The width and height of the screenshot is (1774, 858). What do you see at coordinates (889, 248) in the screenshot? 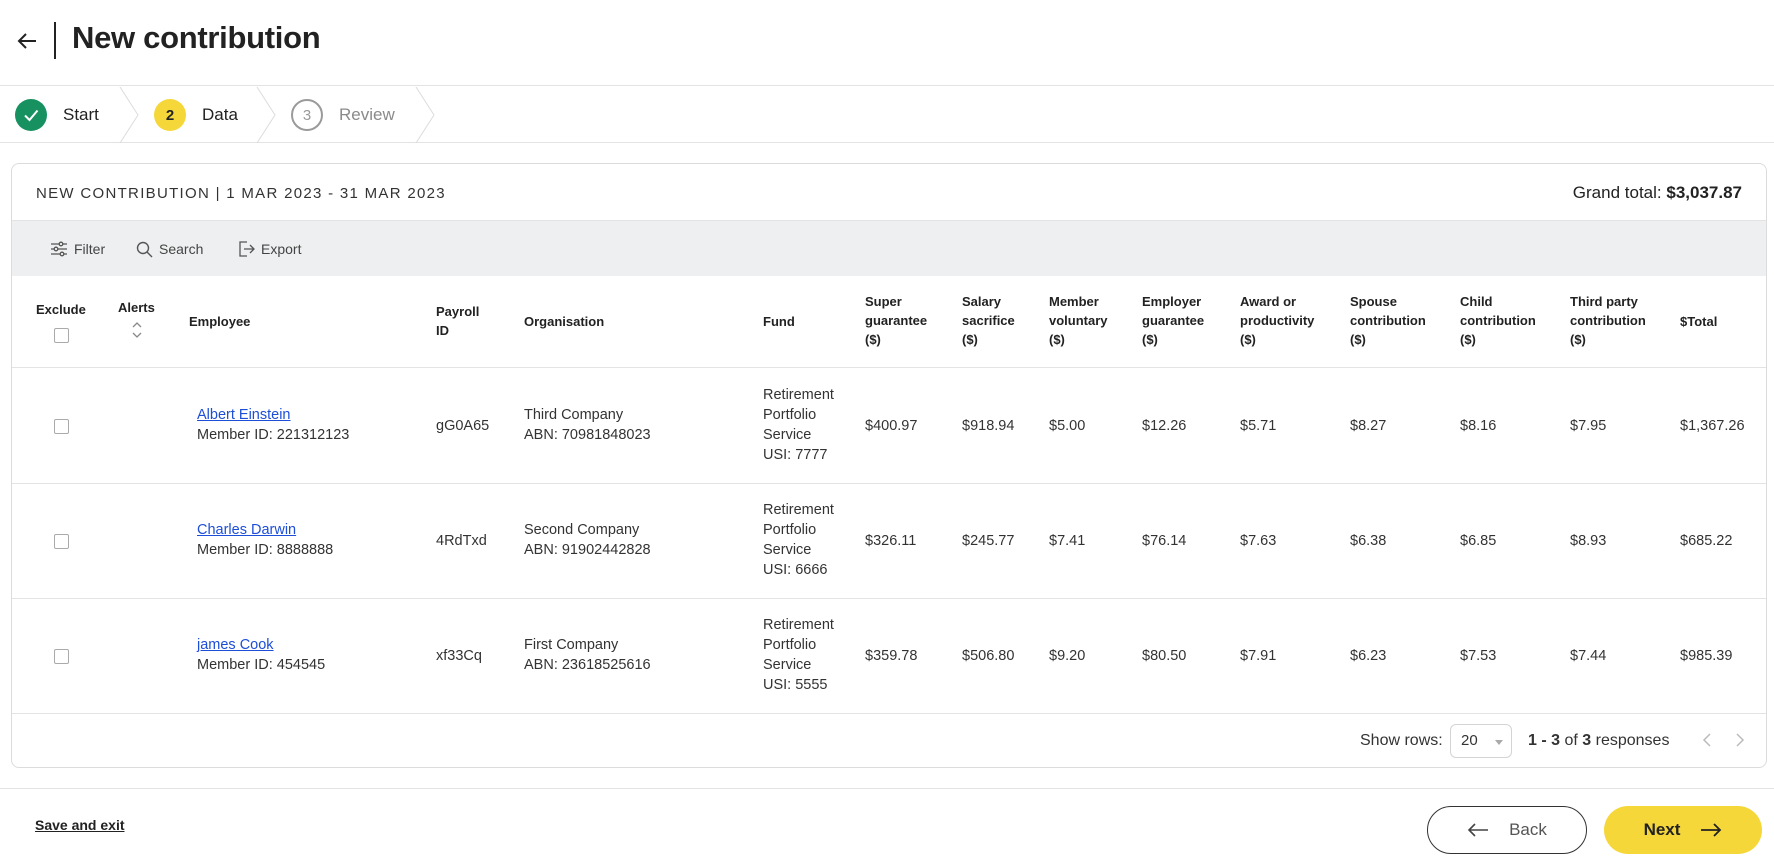
I see `table-toolbar: Filter Search Export` at bounding box center [889, 248].